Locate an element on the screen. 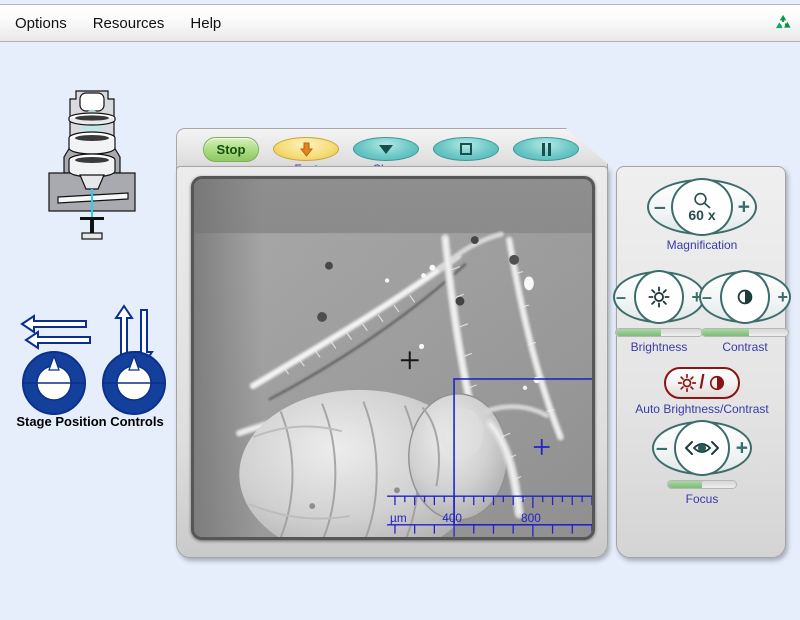 This screenshot has height=620, width=800. triangle-down-icon is located at coordinates (386, 149).